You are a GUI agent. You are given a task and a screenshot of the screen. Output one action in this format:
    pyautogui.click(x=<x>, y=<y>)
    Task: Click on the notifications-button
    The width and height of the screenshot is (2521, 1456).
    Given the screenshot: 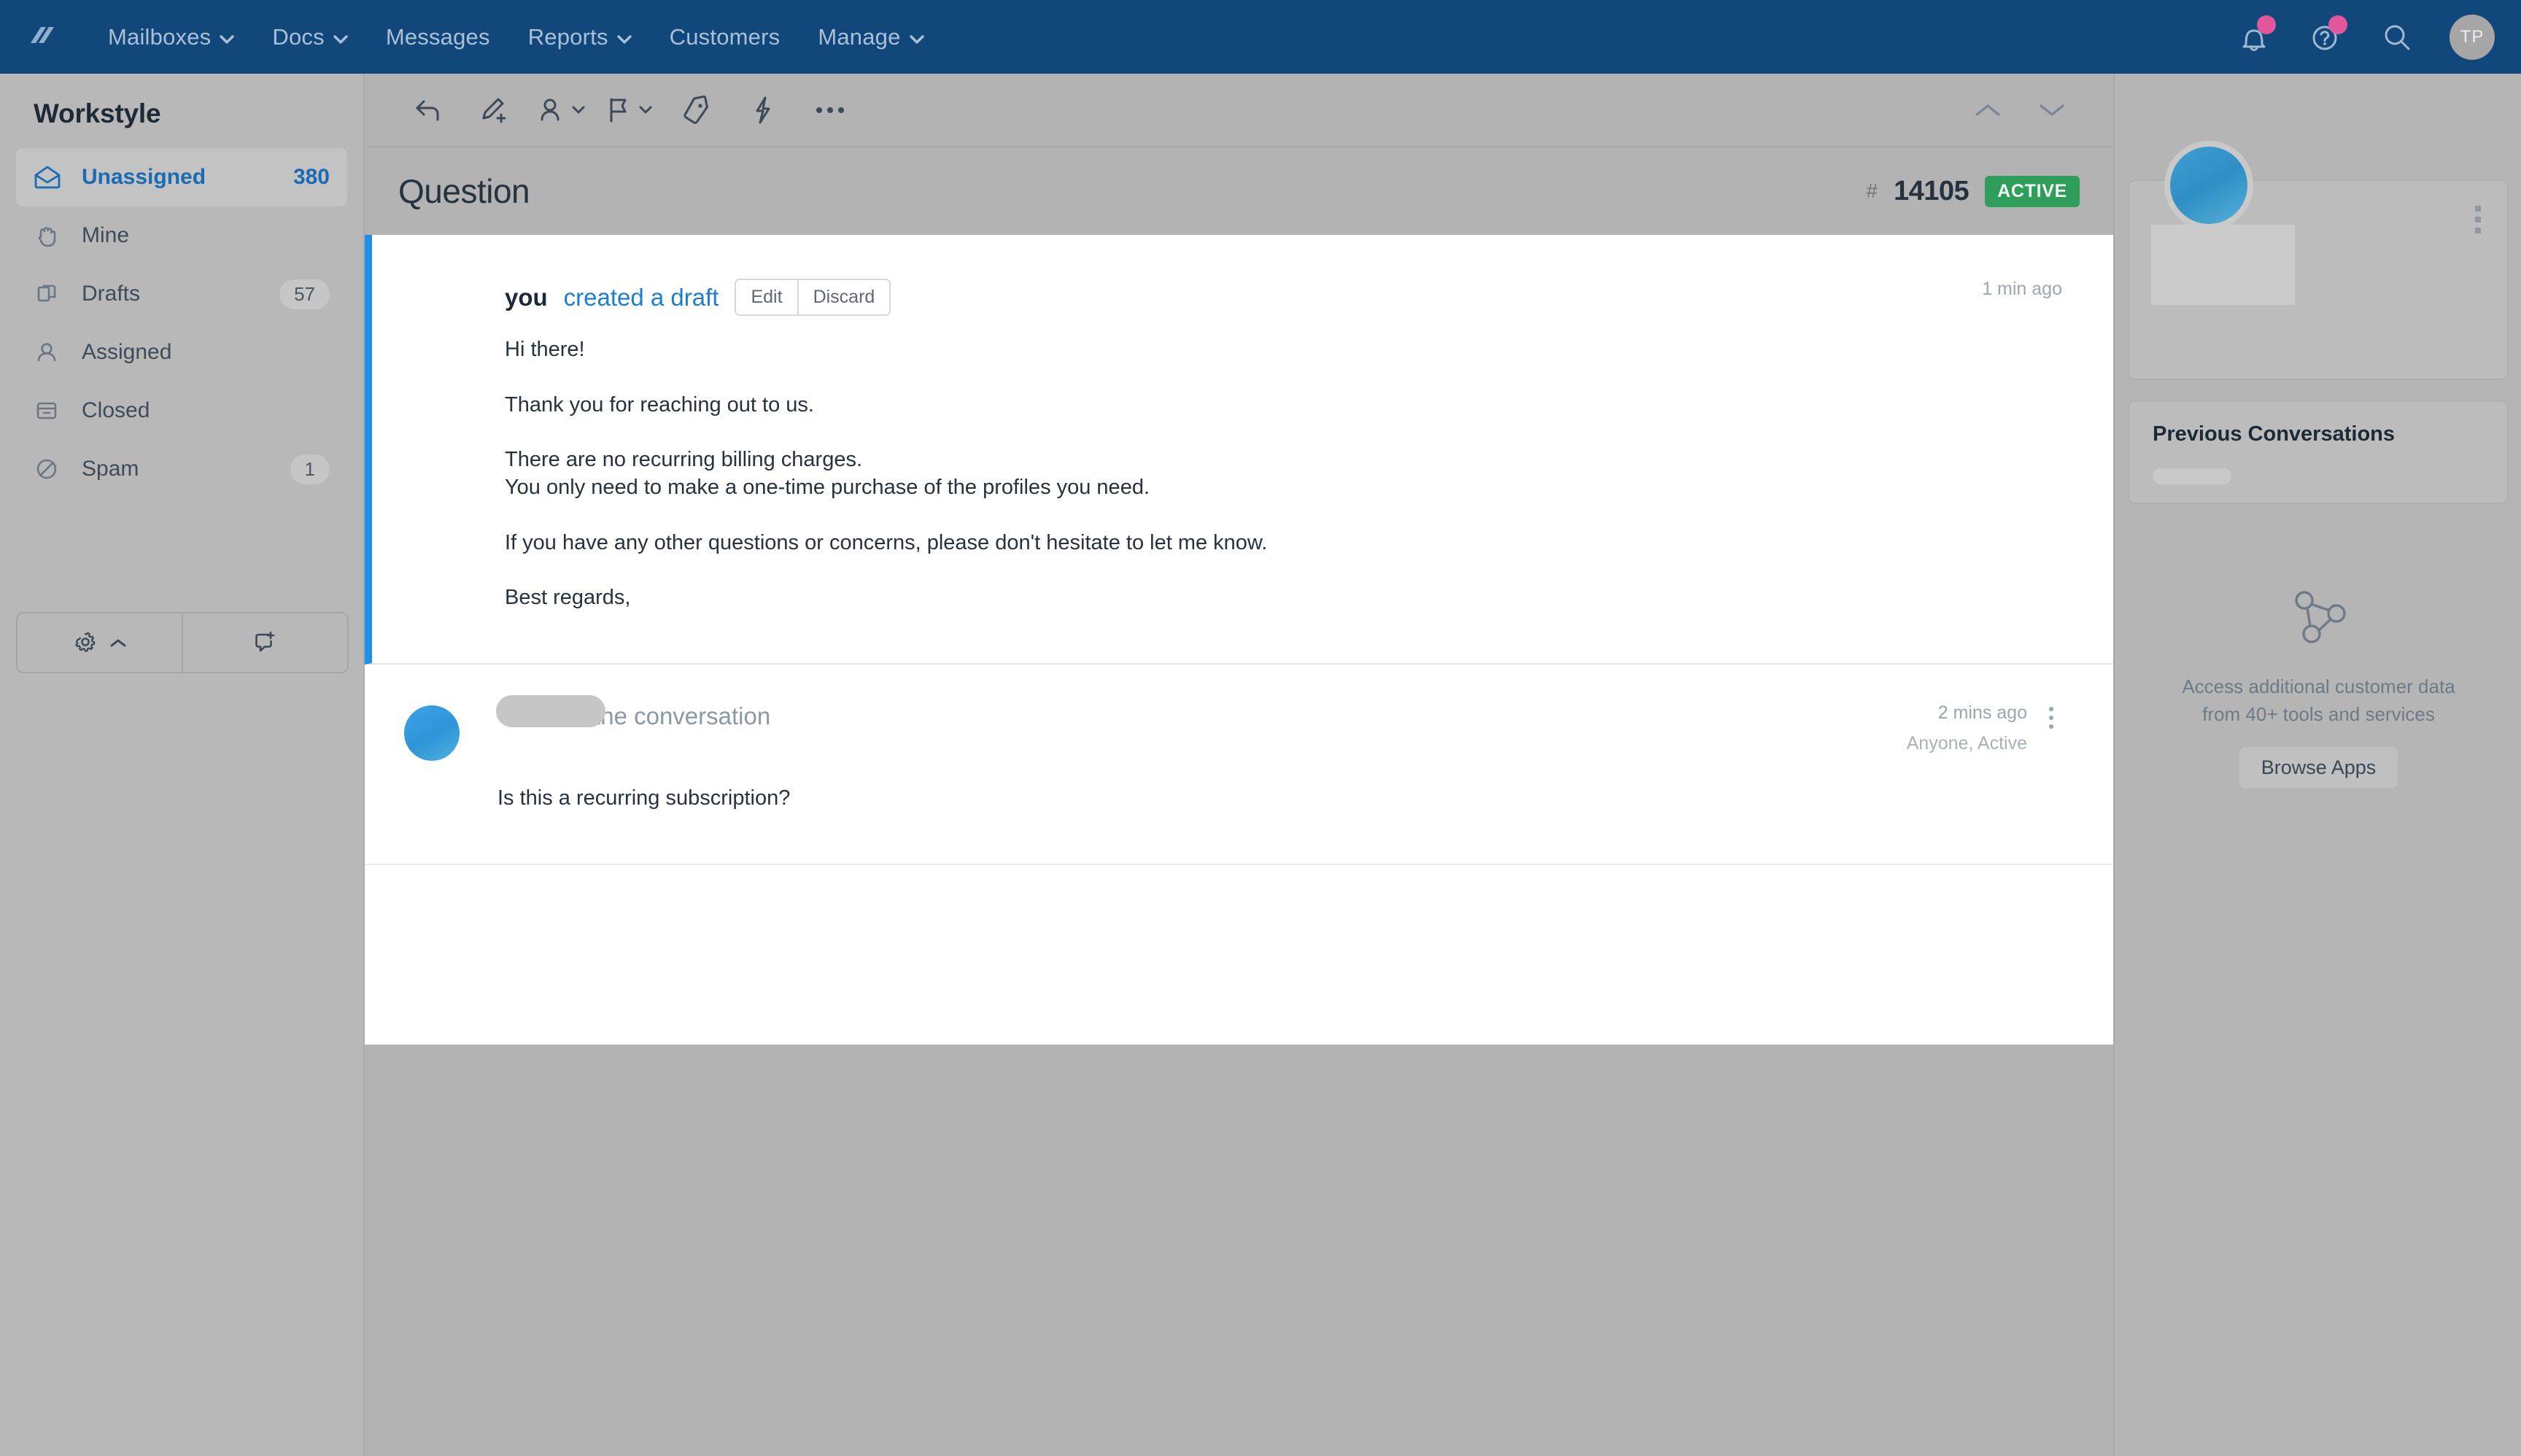 What is the action you would take?
    pyautogui.click(x=2254, y=37)
    